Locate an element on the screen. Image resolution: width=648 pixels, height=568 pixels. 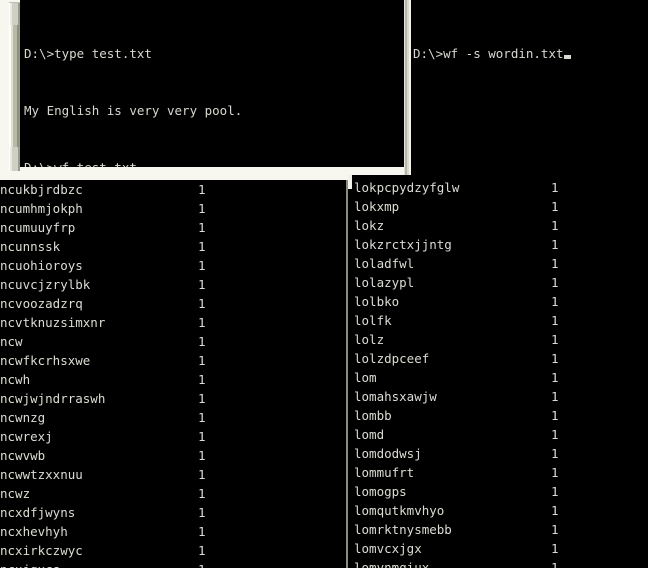
word-count-row: lolzdpceef 1 is located at coordinates (456, 358).